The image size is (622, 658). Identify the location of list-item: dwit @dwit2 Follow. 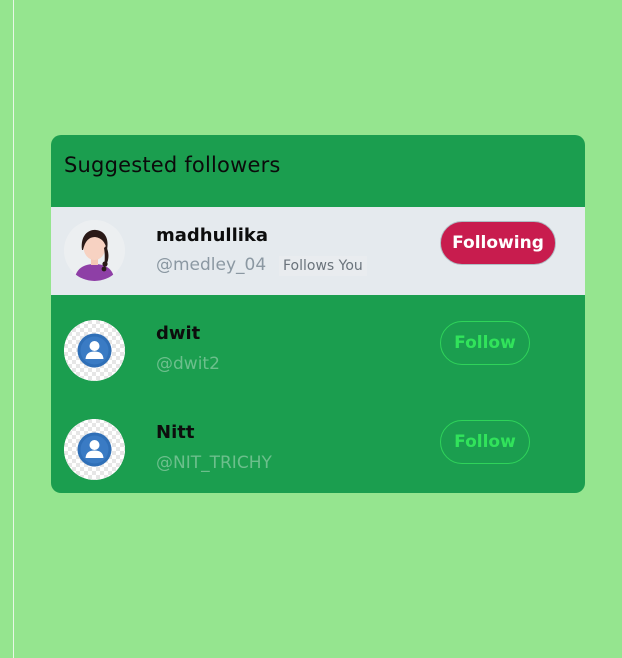
(318, 344).